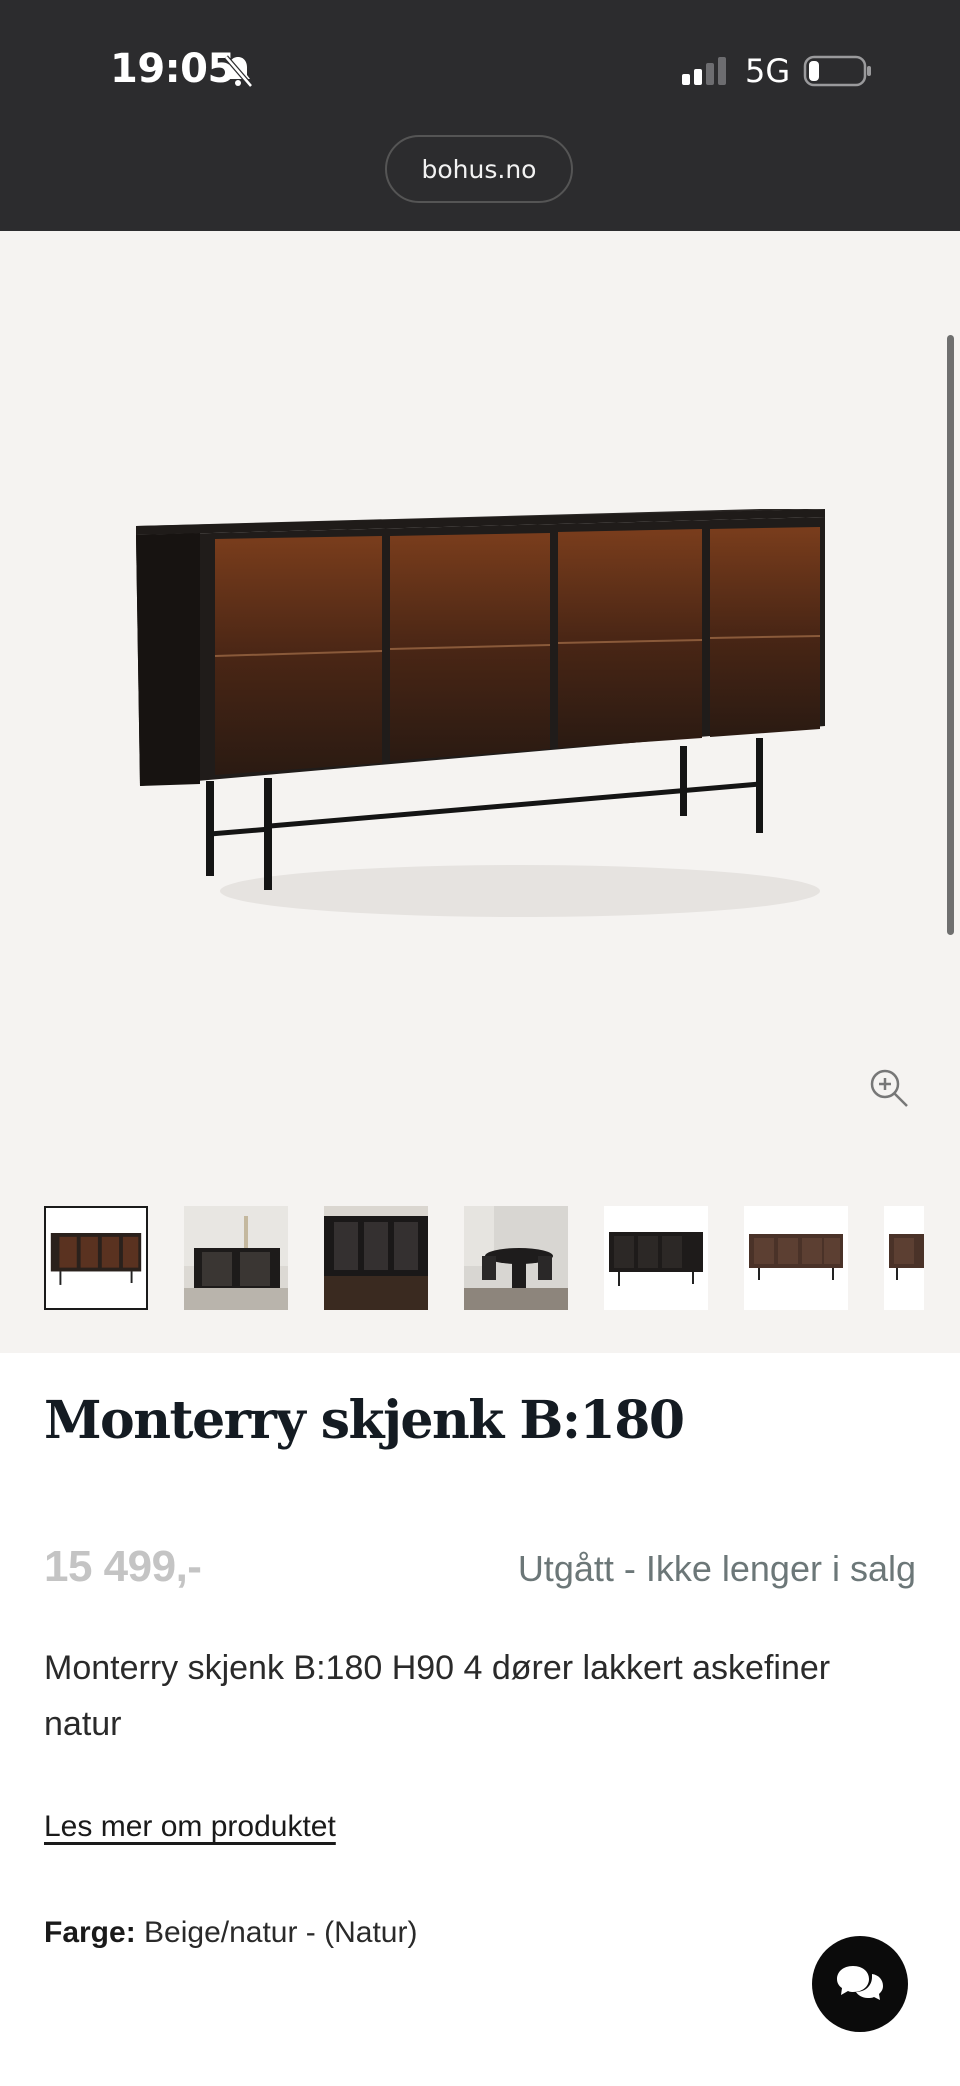  I want to click on thumbnail-strip, so click(494, 1258).